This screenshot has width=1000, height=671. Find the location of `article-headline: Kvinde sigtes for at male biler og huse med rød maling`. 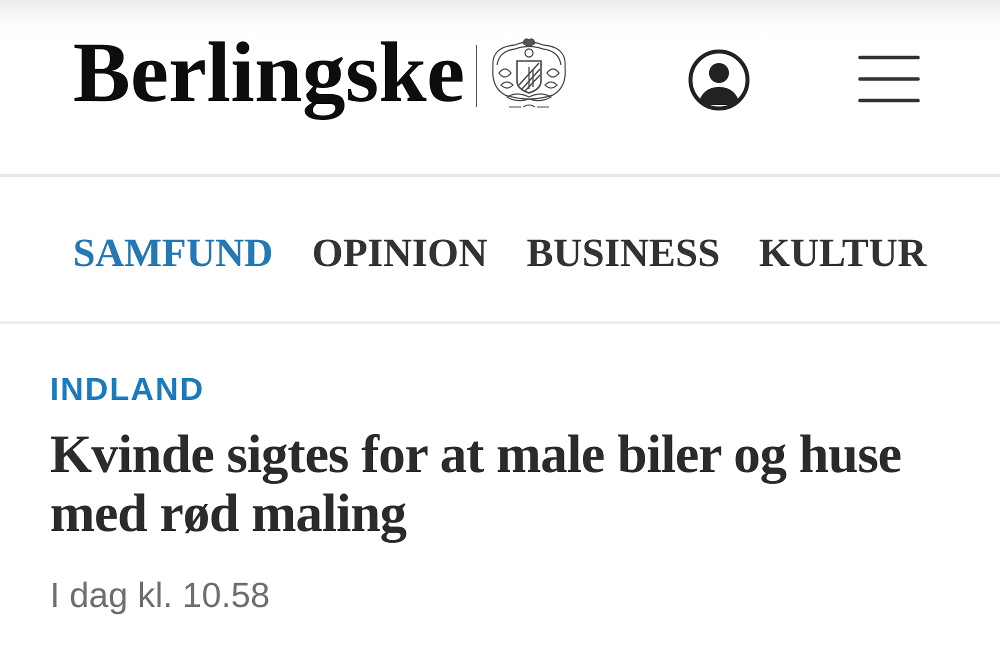

article-headline: Kvinde sigtes for at male biler og huse med rød maling is located at coordinates (476, 484).